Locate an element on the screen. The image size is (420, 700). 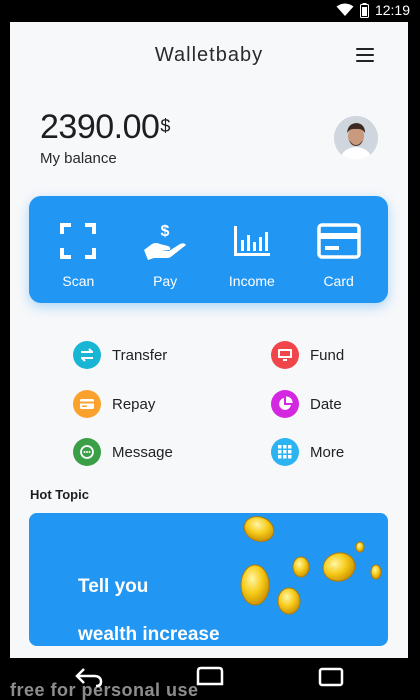
repay-label: Repay is located at coordinates (134, 404).